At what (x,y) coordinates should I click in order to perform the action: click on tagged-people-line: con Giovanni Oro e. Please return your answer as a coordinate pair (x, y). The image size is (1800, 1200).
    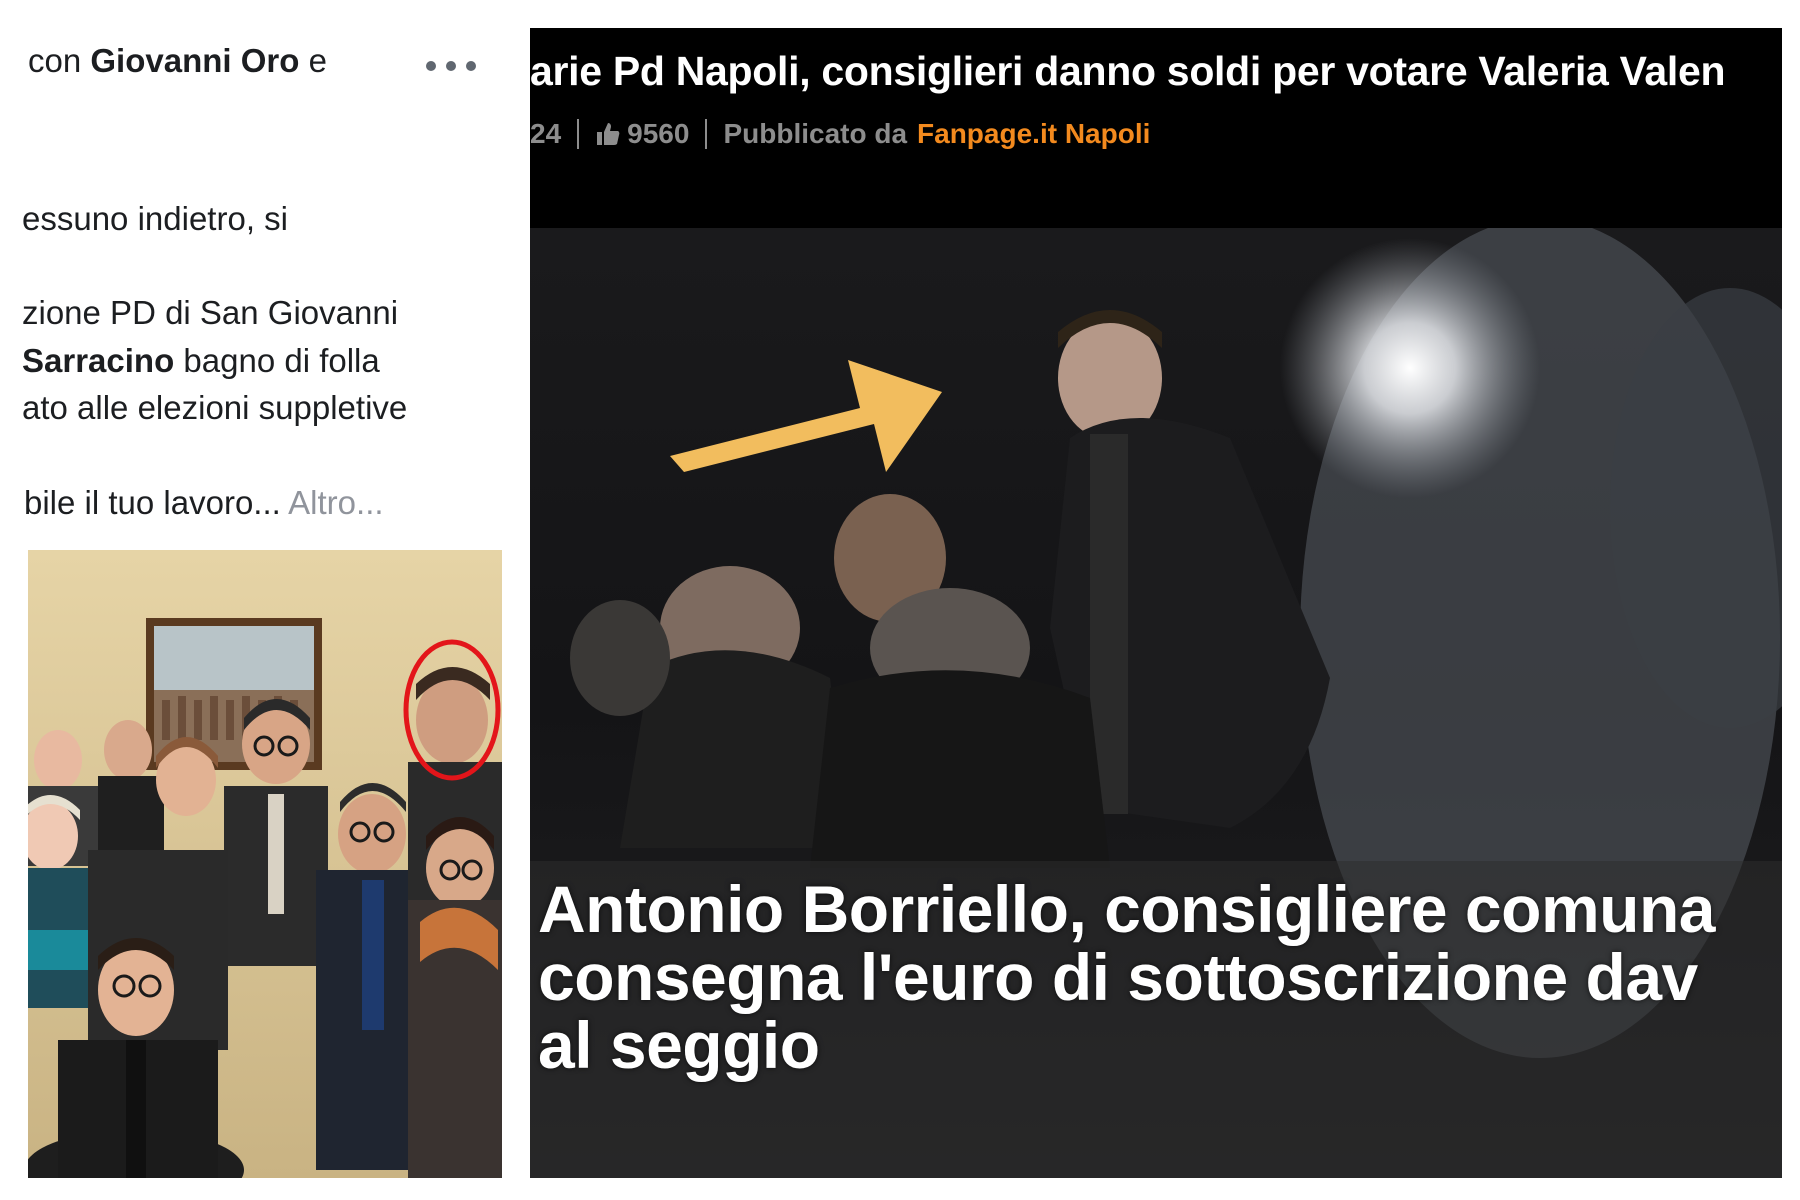
    Looking at the image, I should click on (177, 60).